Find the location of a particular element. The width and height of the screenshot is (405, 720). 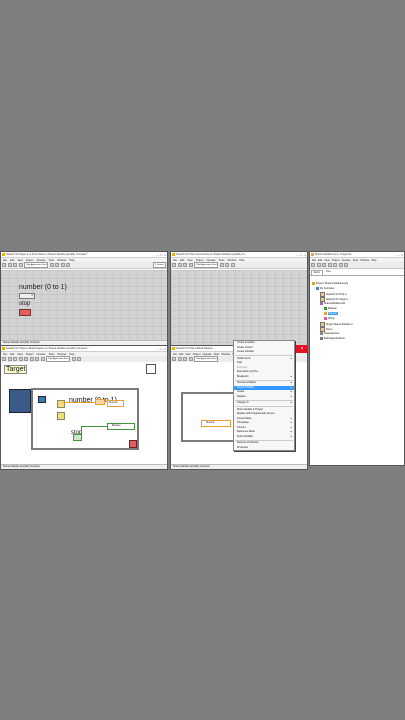

tree-item-library: SharedVariable.lvlib is located at coordinates (332, 303).